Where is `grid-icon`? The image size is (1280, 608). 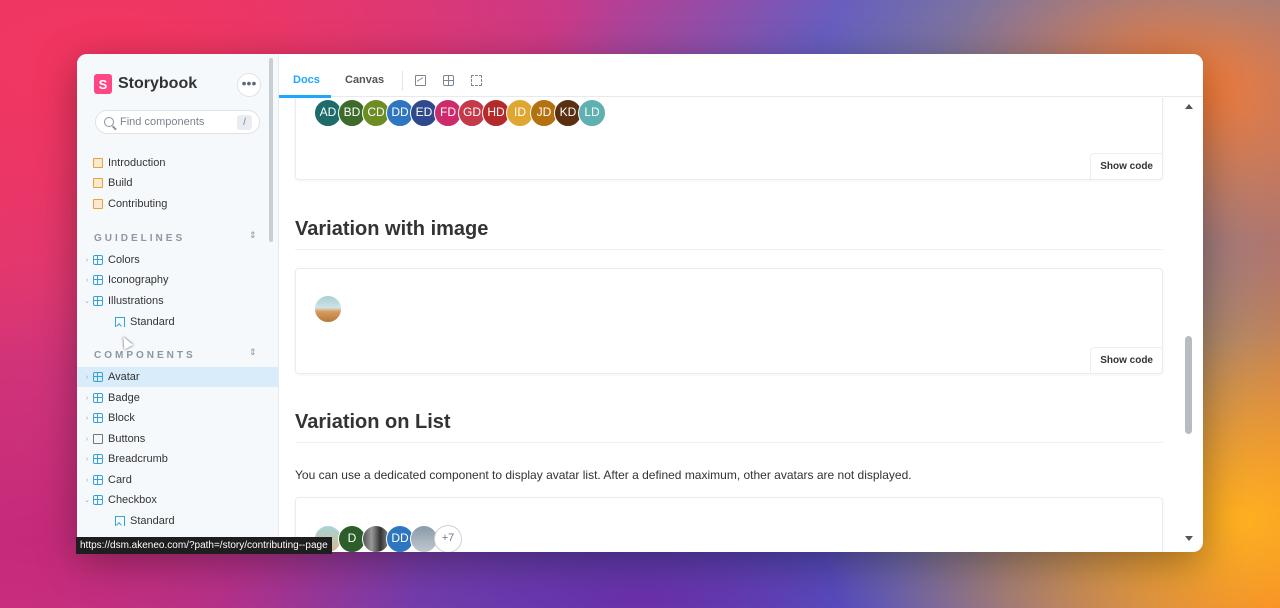
grid-icon is located at coordinates (448, 80).